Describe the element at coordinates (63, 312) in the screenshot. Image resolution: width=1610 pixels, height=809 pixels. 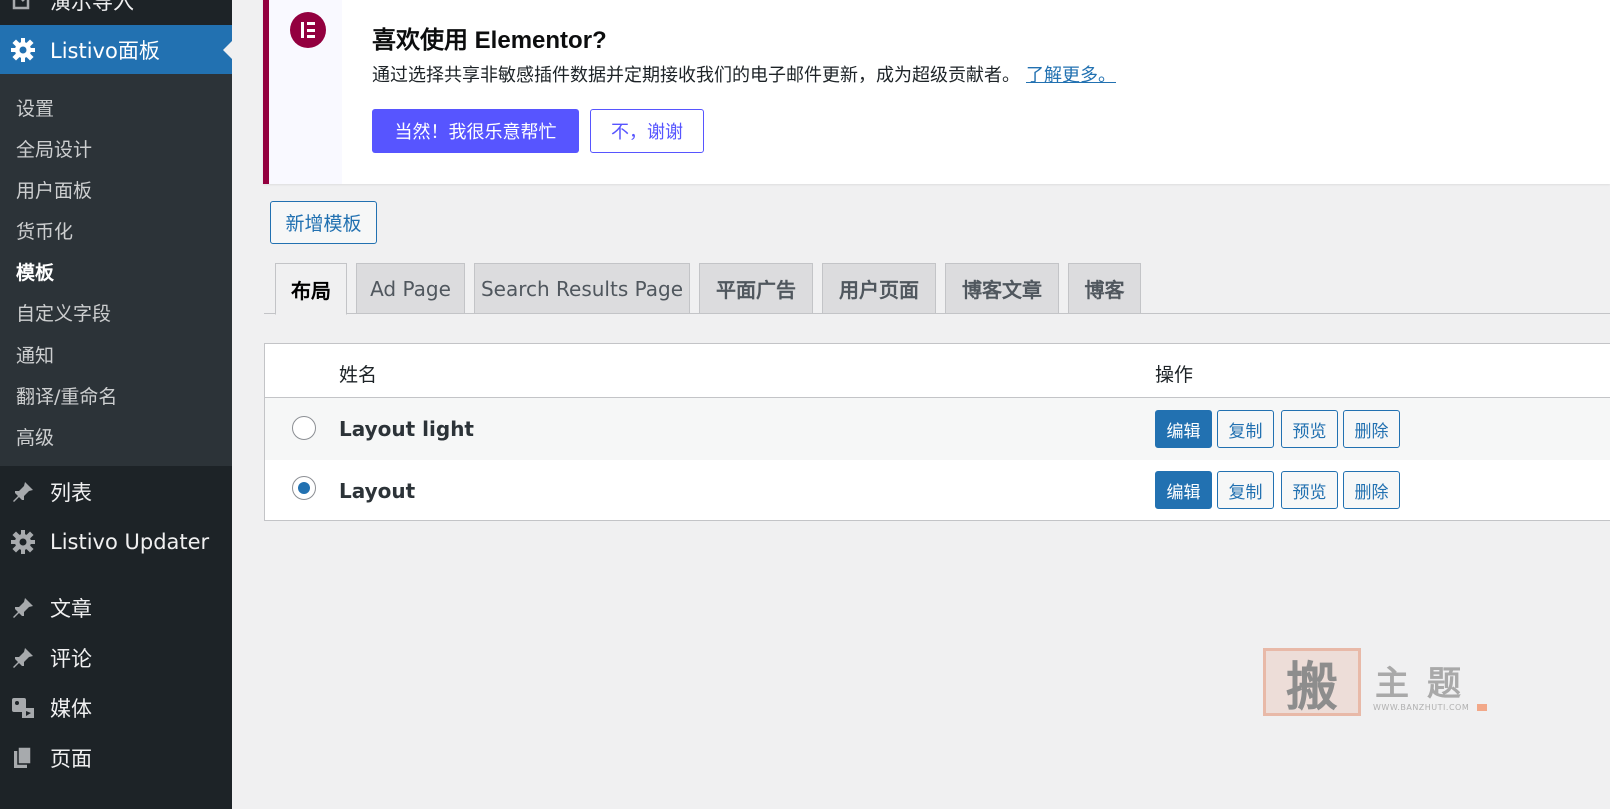
I see `submenu-custom-fields: 自定义字段` at that location.